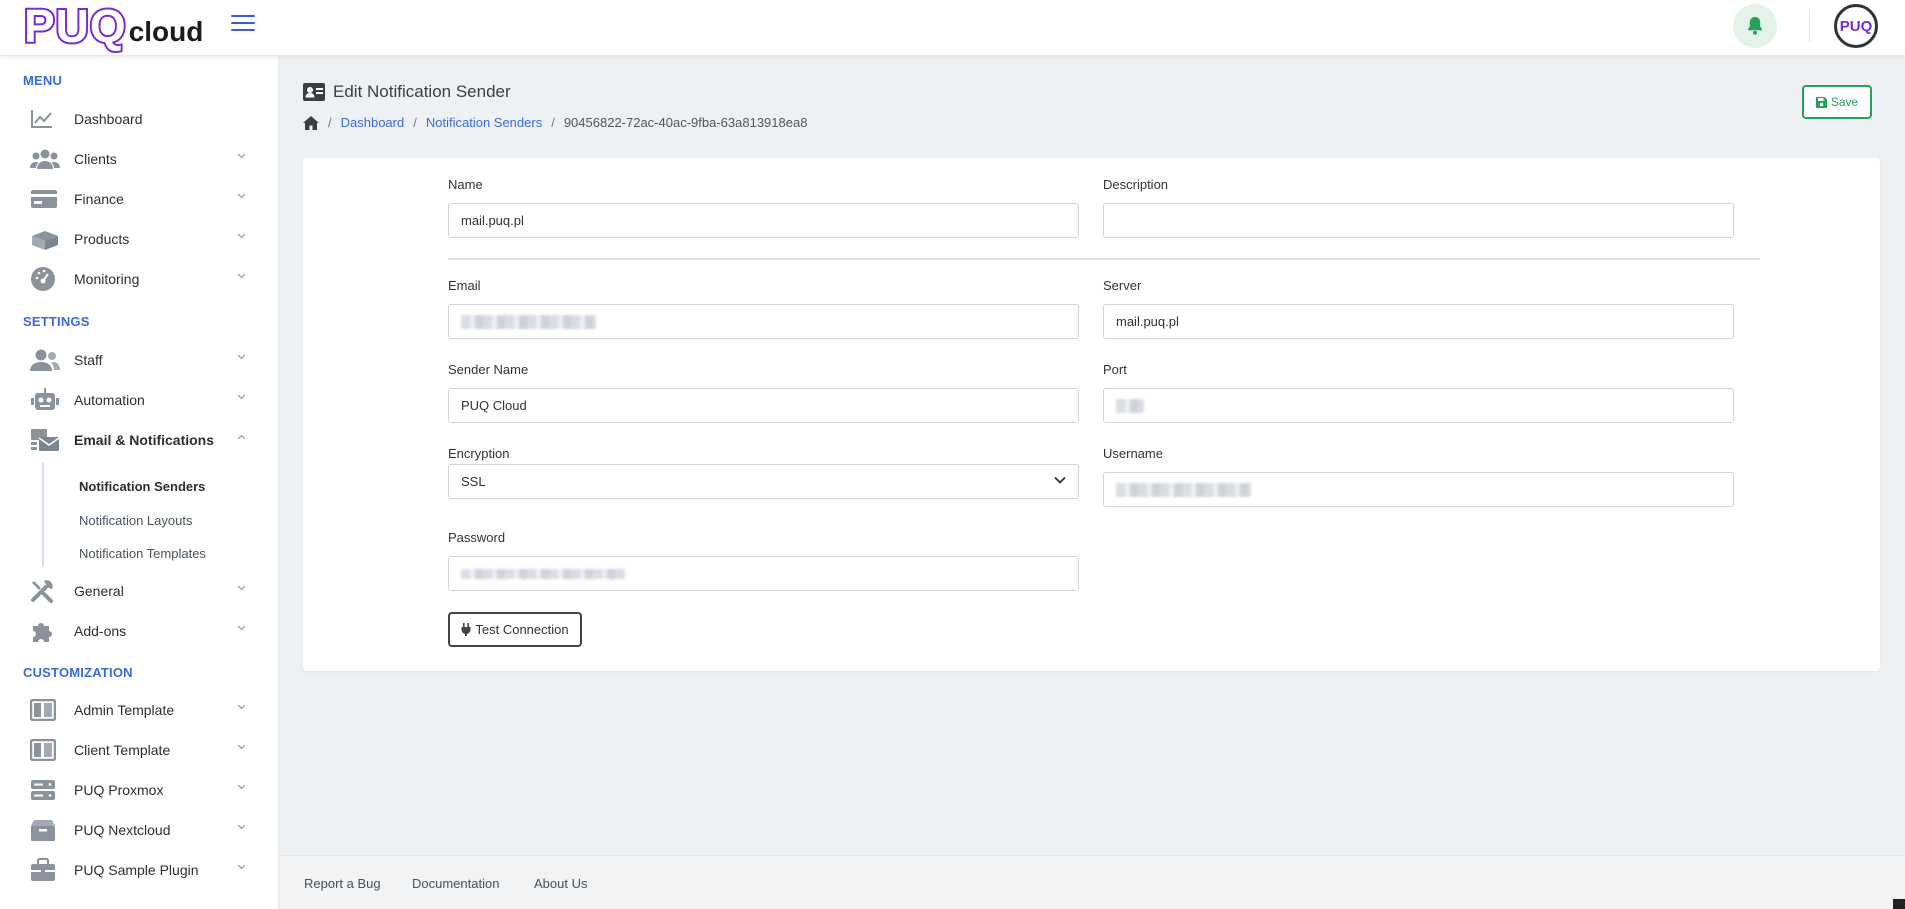 The image size is (1905, 909). What do you see at coordinates (763, 573) in the screenshot?
I see `password-input` at bounding box center [763, 573].